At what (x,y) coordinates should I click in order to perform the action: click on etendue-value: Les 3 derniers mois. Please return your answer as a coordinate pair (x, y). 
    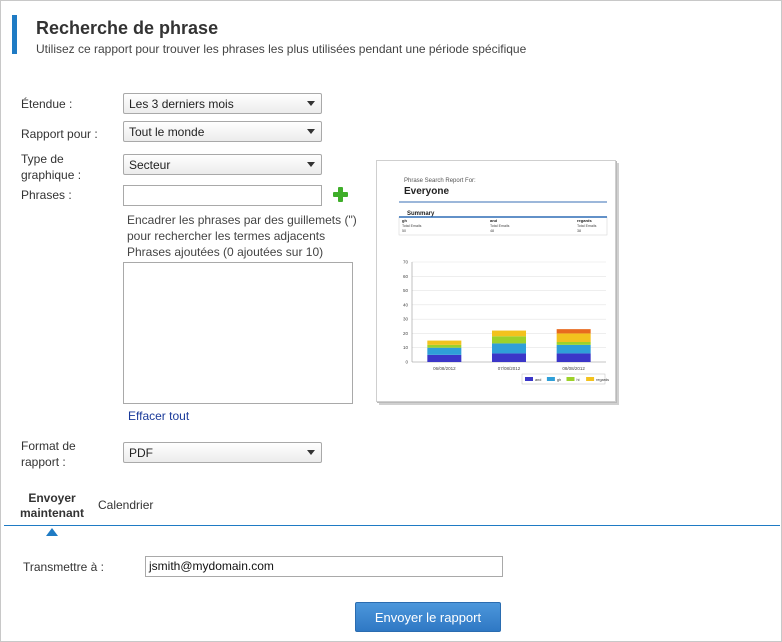
    Looking at the image, I should click on (181, 104).